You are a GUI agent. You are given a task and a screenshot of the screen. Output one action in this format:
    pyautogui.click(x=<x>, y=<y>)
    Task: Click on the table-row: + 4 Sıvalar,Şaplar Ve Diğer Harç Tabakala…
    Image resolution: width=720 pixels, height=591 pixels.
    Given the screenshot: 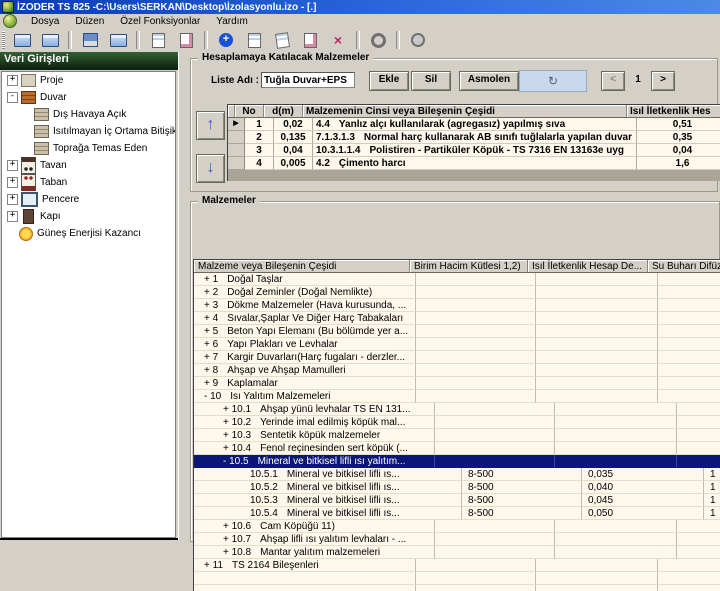 What is the action you would take?
    pyautogui.click(x=457, y=318)
    